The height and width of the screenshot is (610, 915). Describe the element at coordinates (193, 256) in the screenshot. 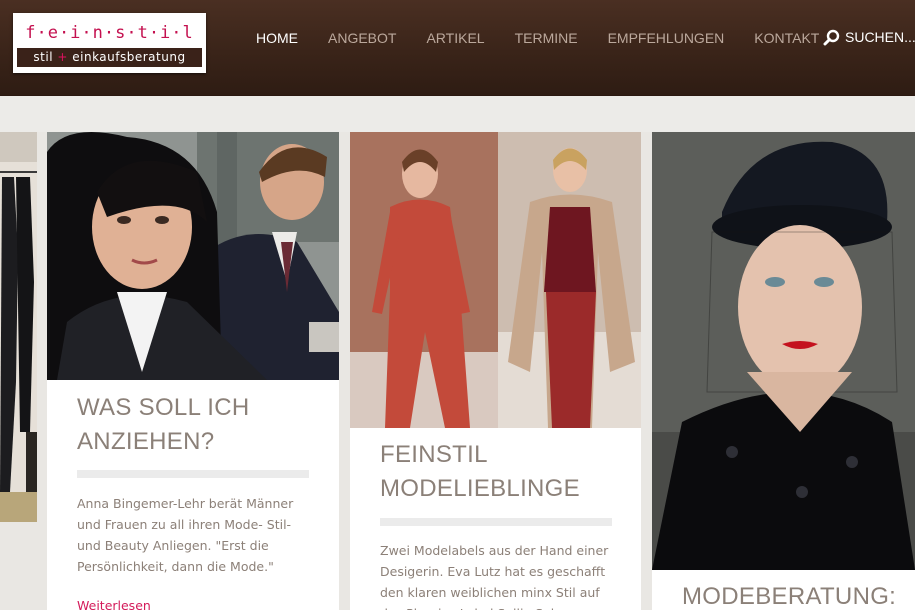

I see `business-people-photo` at that location.